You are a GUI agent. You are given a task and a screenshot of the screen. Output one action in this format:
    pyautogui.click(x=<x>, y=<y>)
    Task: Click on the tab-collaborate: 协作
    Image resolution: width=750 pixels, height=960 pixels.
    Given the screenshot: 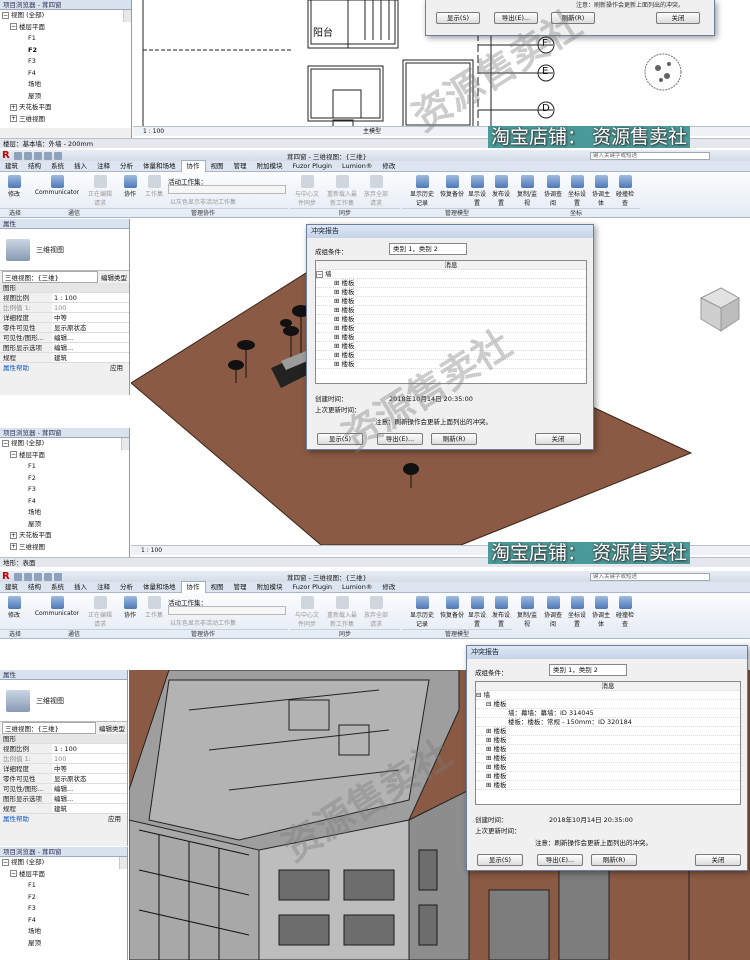 What is the action you would take?
    pyautogui.click(x=193, y=166)
    